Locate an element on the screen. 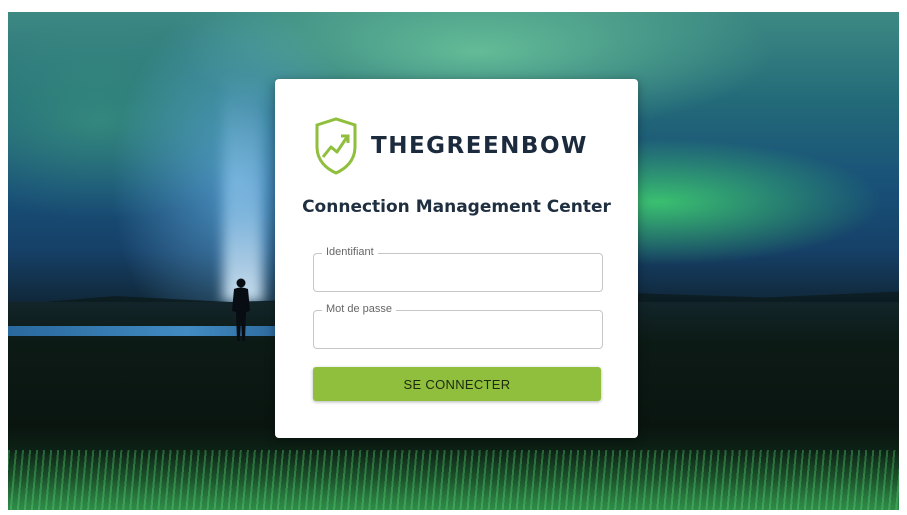  login-button: SE CONNECTER is located at coordinates (457, 384).